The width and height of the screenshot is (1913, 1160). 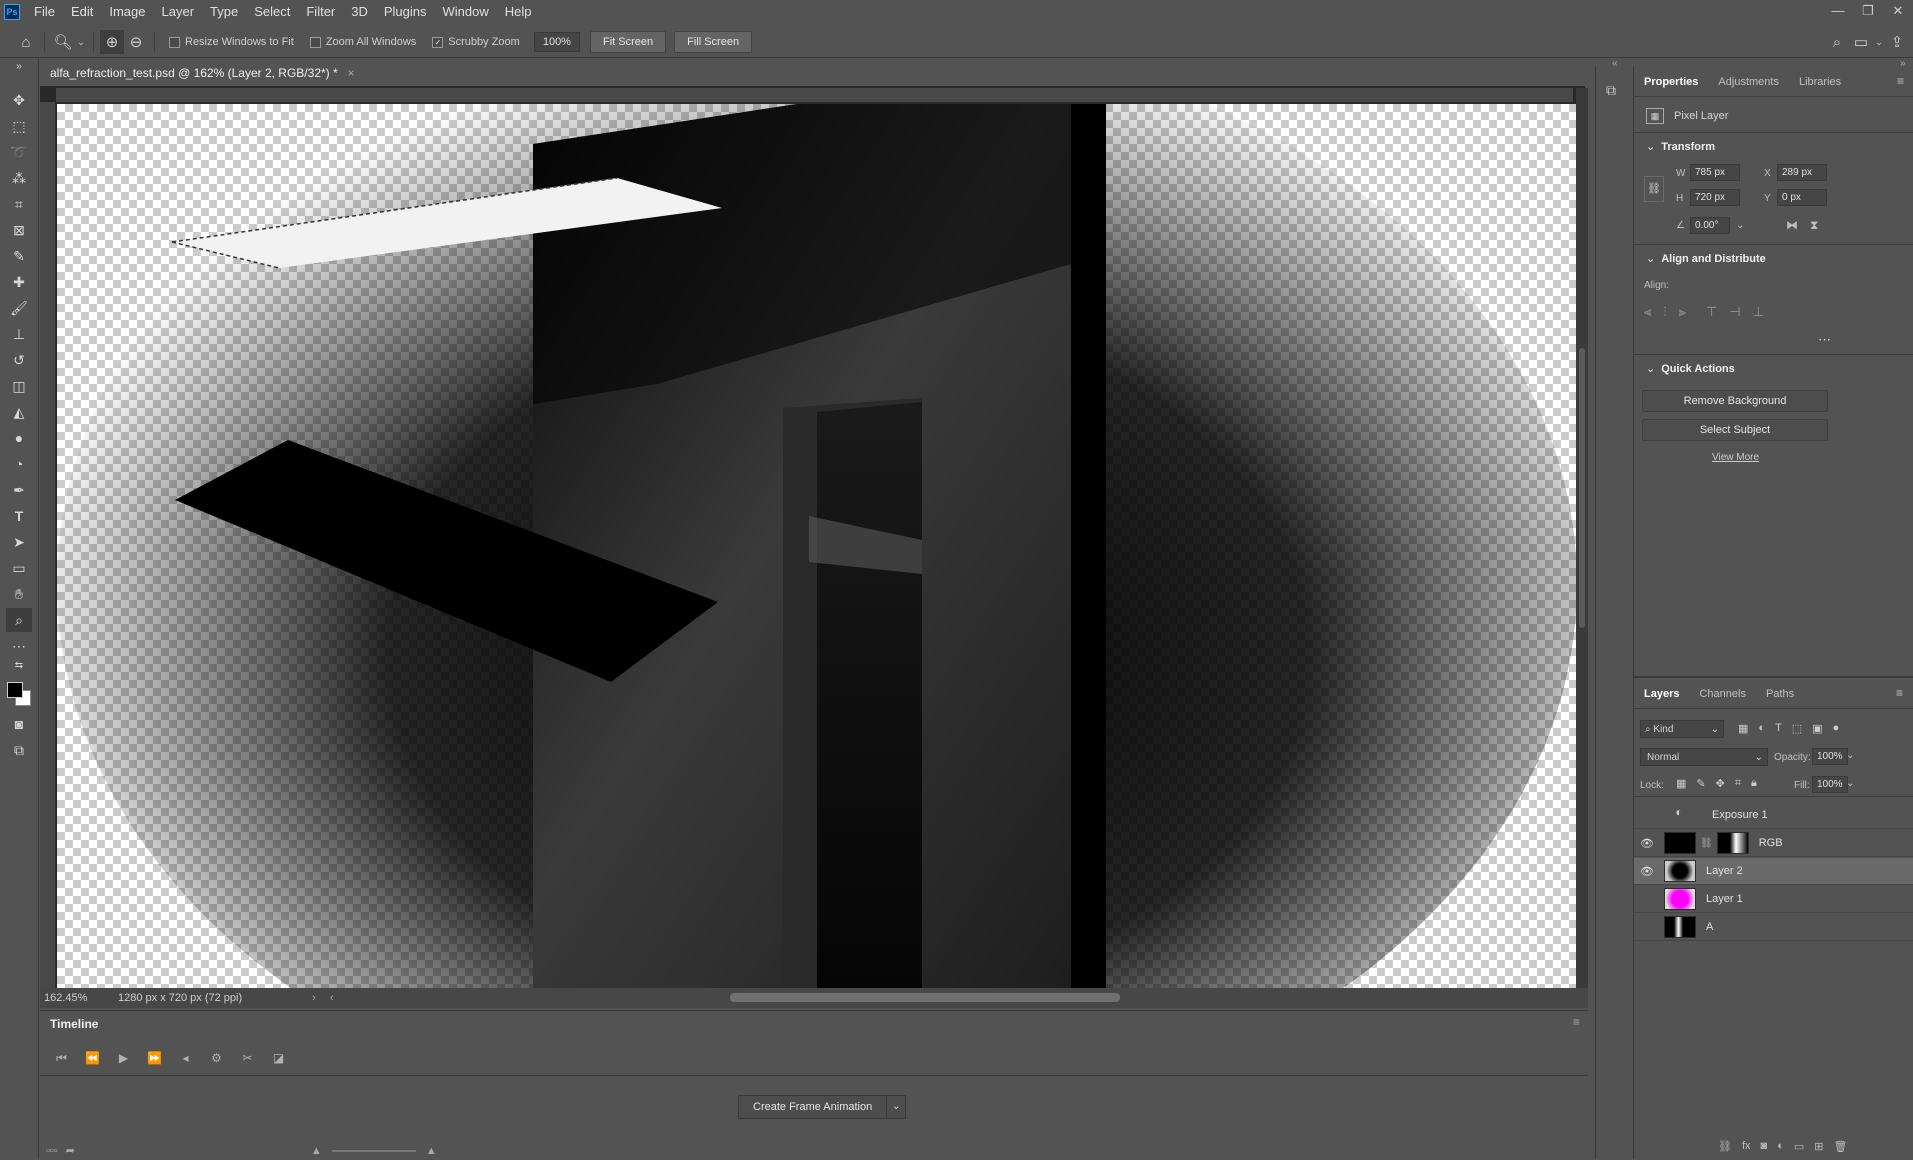 I want to click on fit-screen-button: Fit Screen, so click(x=628, y=42).